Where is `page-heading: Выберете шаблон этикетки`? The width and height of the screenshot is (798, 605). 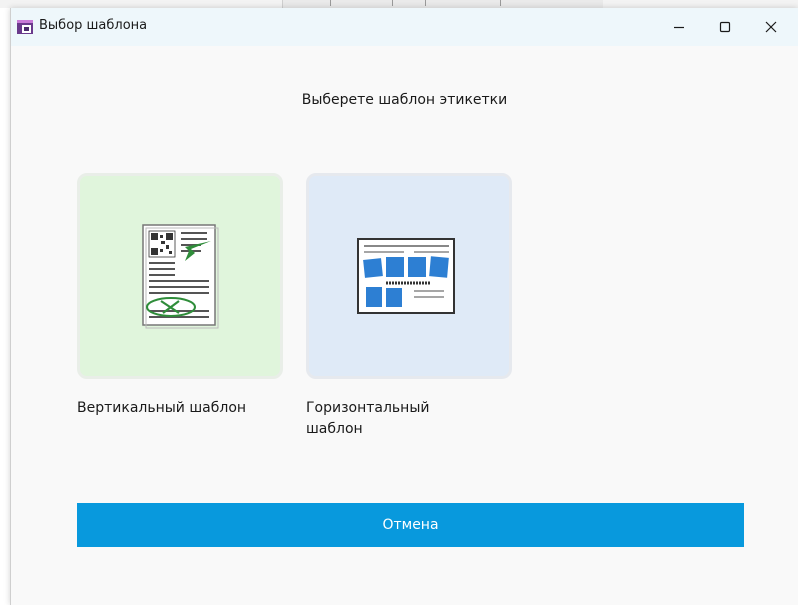
page-heading: Выберете шаблон этикетки is located at coordinates (404, 100).